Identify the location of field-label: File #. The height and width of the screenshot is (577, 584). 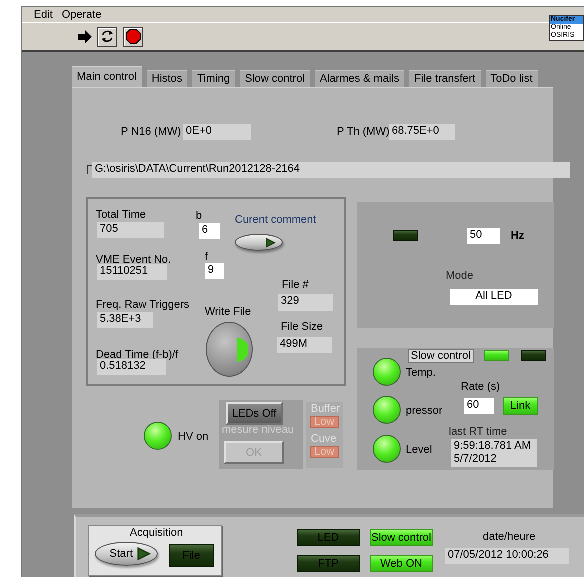
(295, 285).